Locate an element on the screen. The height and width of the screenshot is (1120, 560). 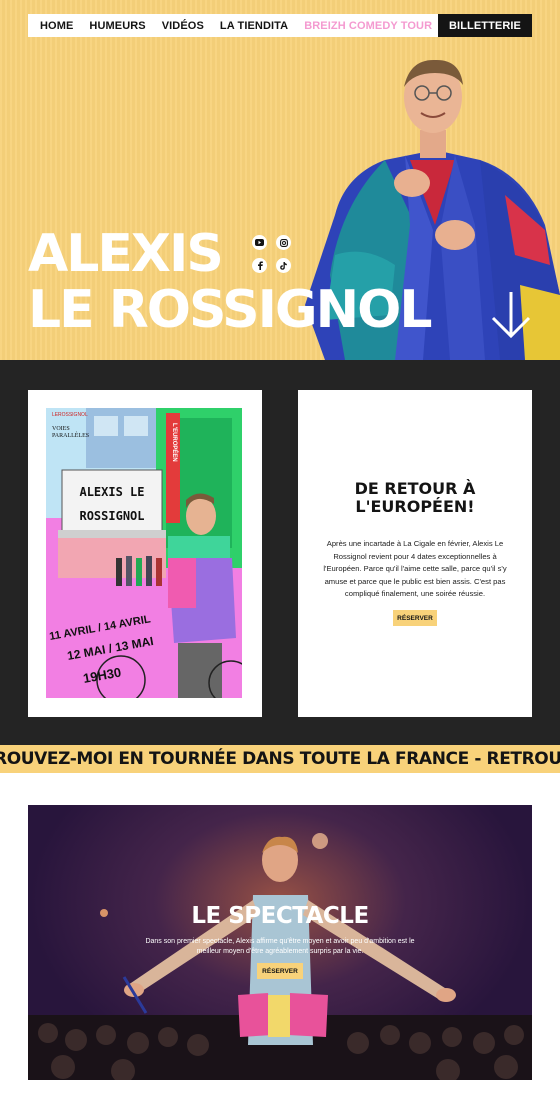
tiktok-icon is located at coordinates (283, 265).